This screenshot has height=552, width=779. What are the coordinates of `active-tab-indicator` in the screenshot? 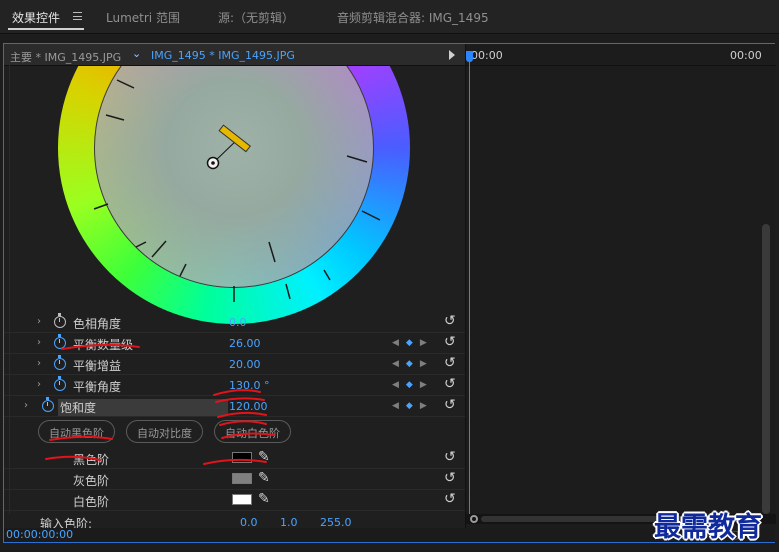 It's located at (46, 29).